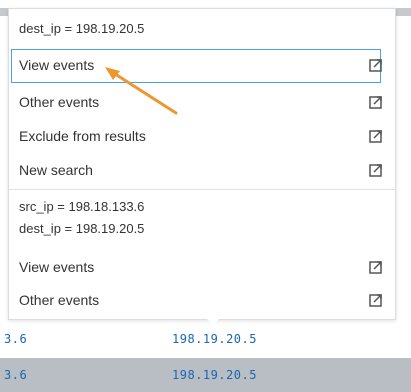 The image size is (411, 392). What do you see at coordinates (213, 321) in the screenshot?
I see `popup-pointer` at bounding box center [213, 321].